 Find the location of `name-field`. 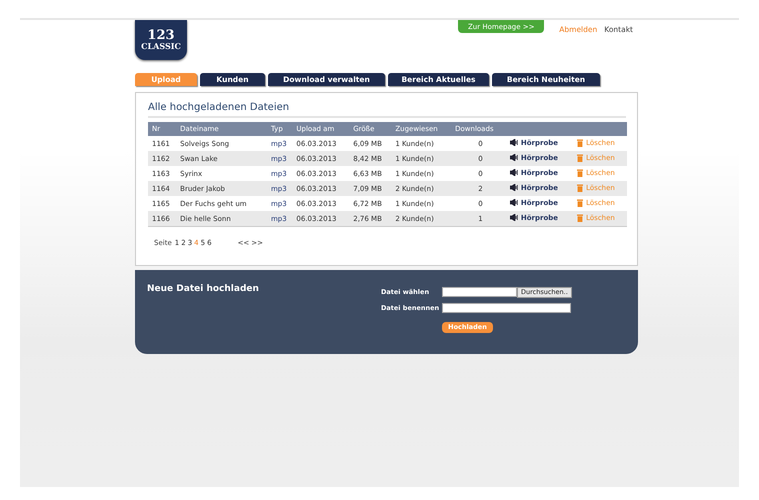

name-field is located at coordinates (506, 308).